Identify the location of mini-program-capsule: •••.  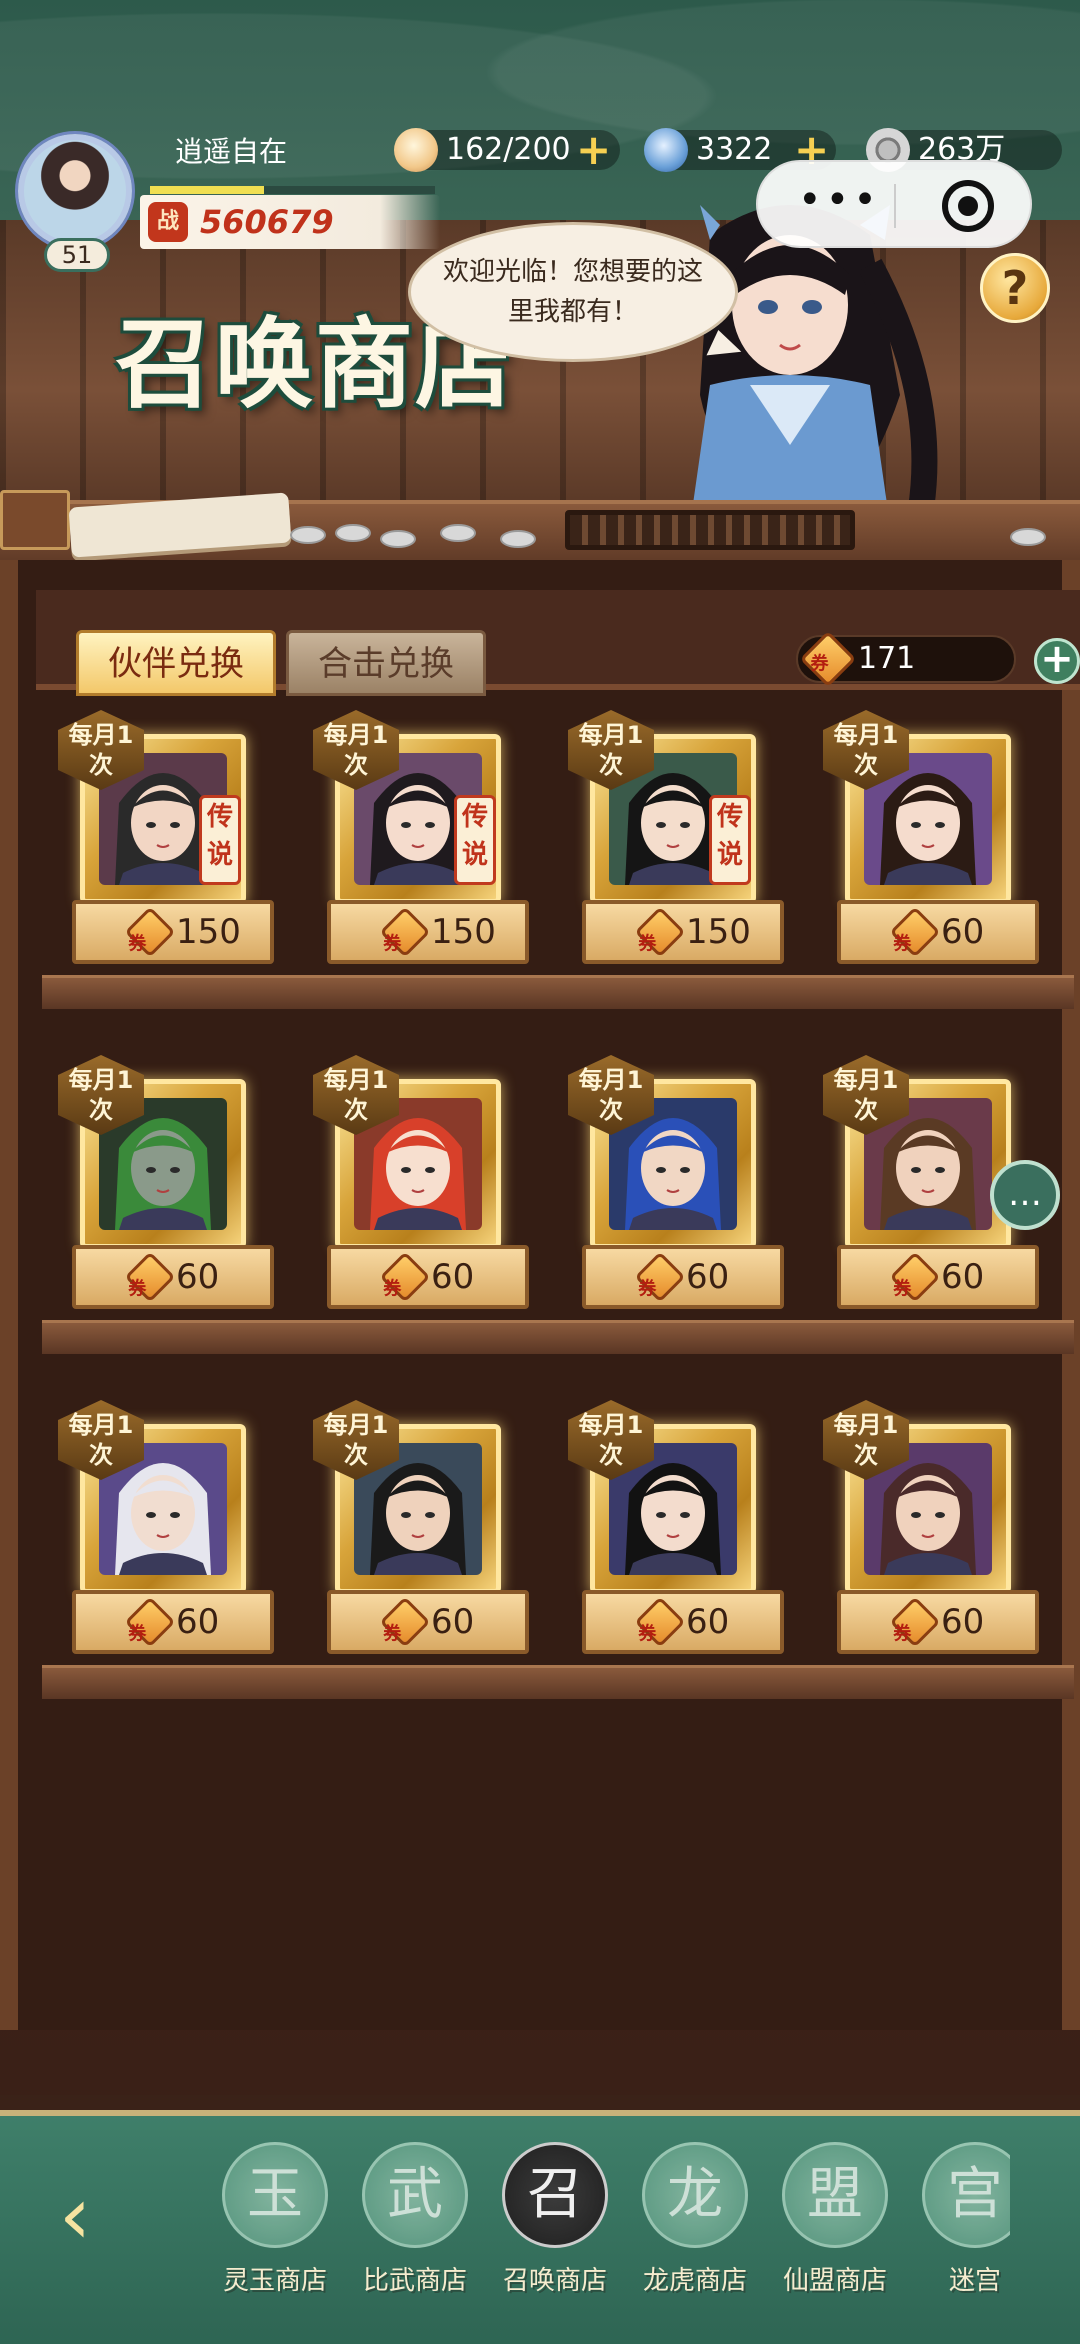
(894, 204).